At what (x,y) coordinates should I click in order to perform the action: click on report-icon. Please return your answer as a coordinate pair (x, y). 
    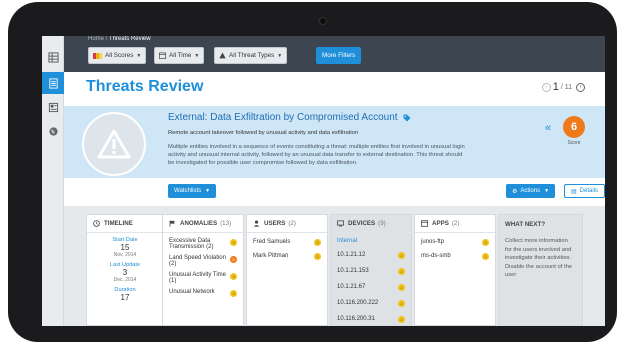
    Looking at the image, I should click on (53, 107).